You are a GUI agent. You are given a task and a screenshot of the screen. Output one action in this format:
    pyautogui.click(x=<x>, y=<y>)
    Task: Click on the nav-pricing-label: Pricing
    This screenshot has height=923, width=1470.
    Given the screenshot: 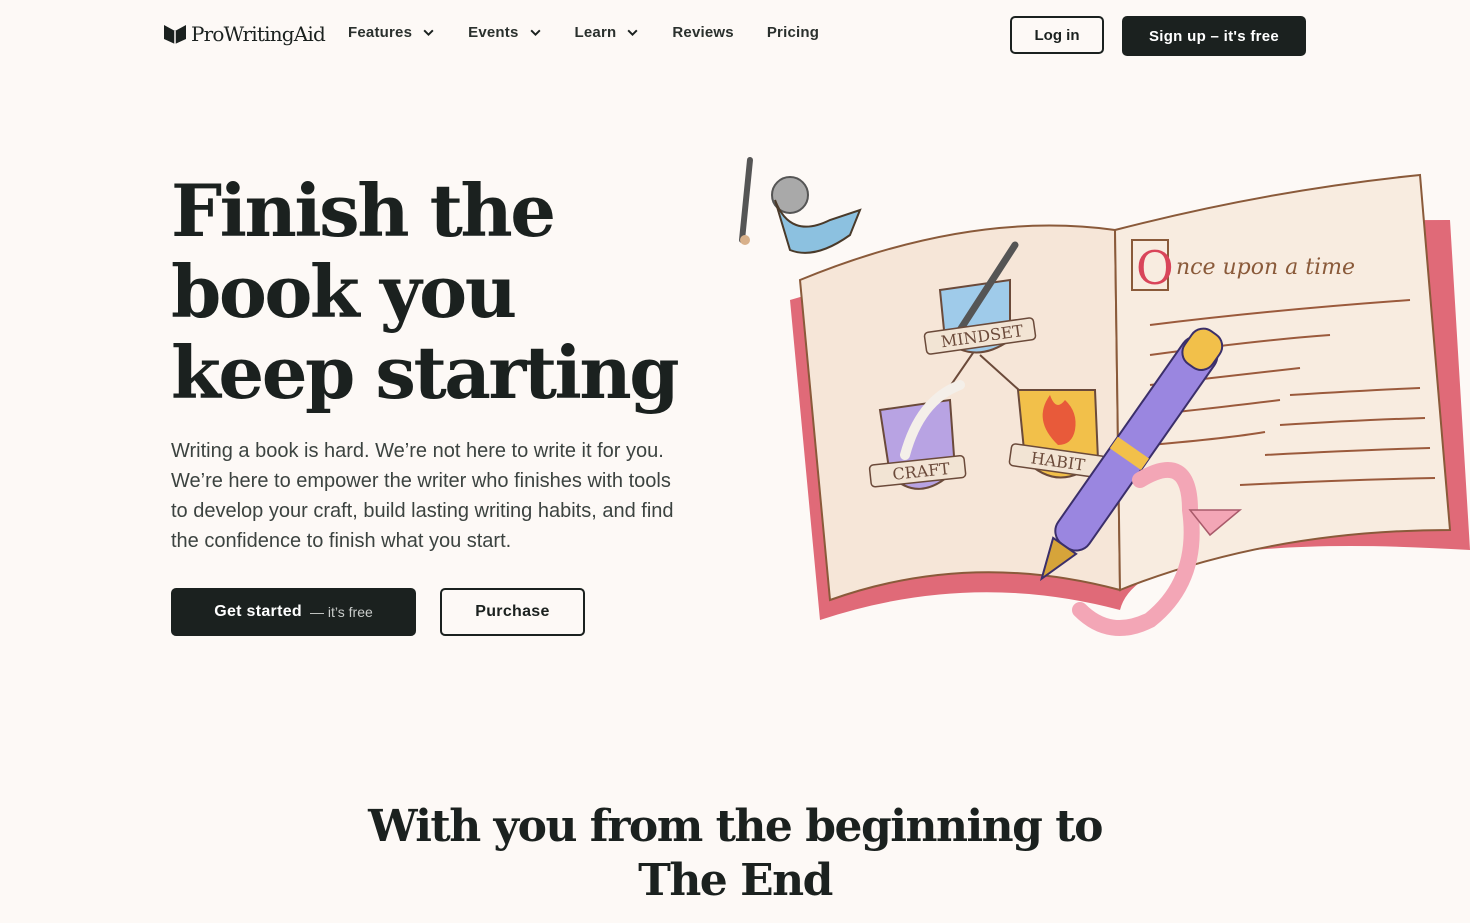 What is the action you would take?
    pyautogui.click(x=793, y=32)
    